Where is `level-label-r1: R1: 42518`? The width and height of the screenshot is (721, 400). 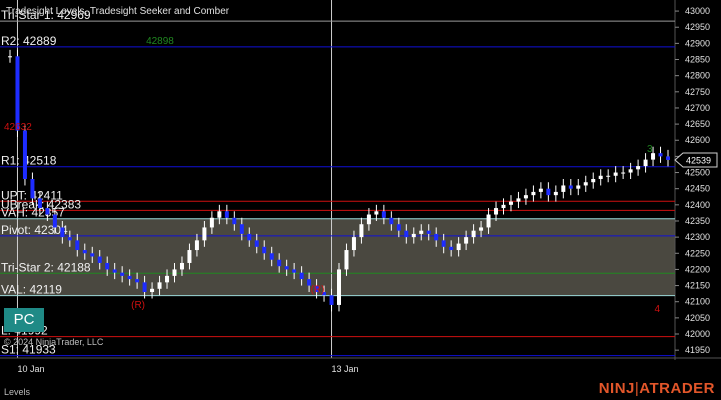 level-label-r1: R1: 42518 is located at coordinates (29, 161).